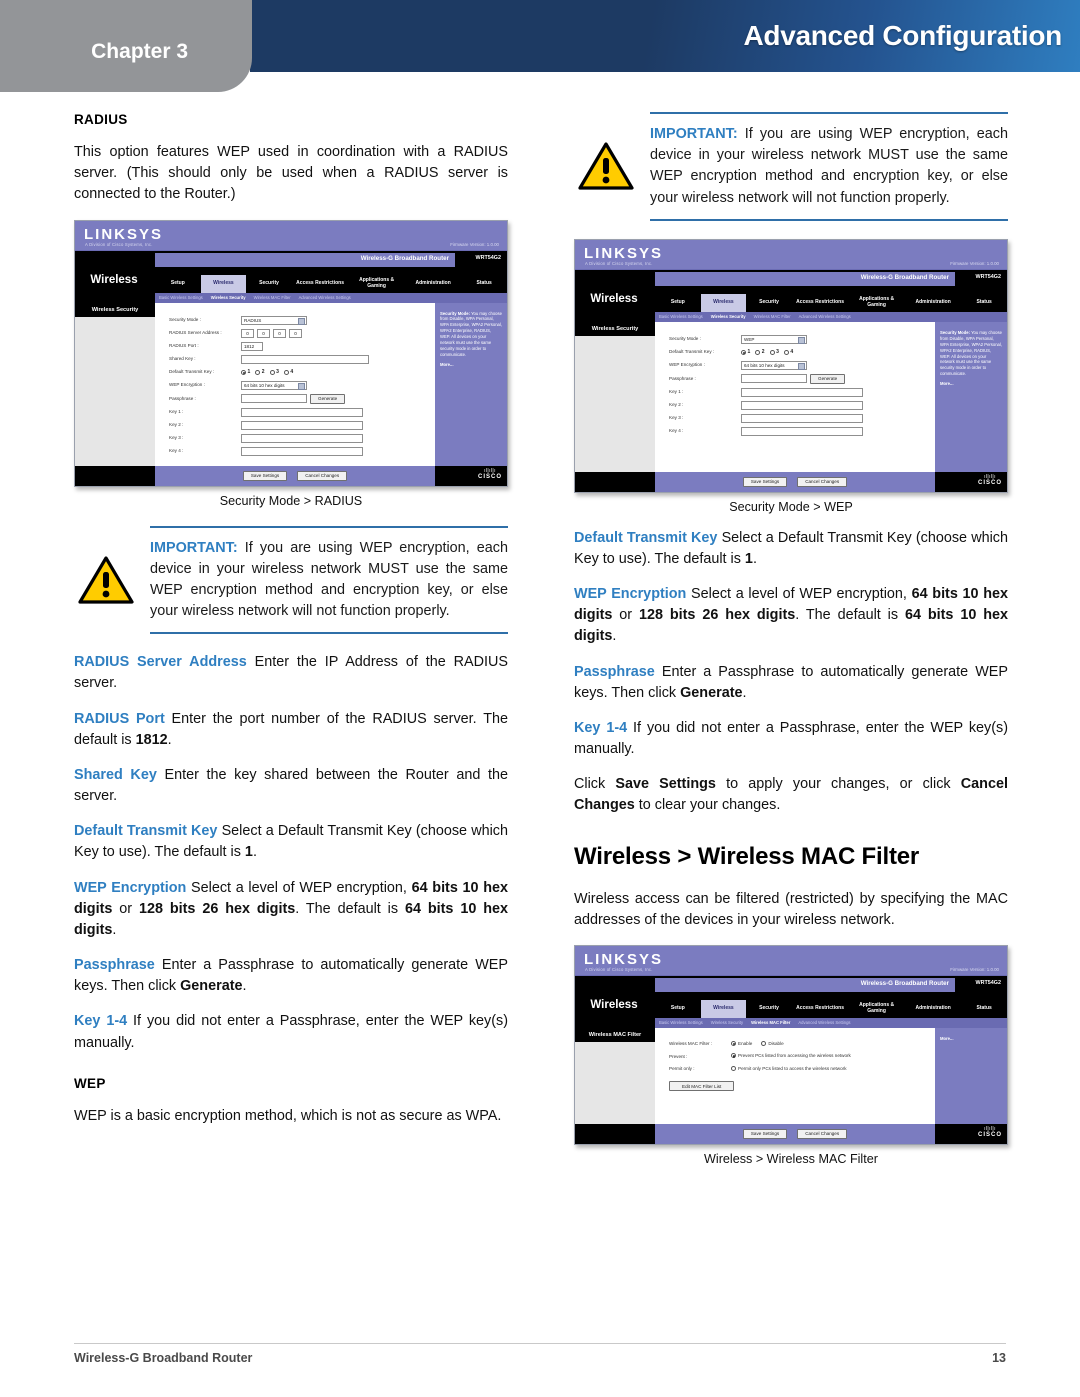 The image size is (1080, 1397). What do you see at coordinates (252, 346) in the screenshot?
I see `input-radius-port: 1812` at bounding box center [252, 346].